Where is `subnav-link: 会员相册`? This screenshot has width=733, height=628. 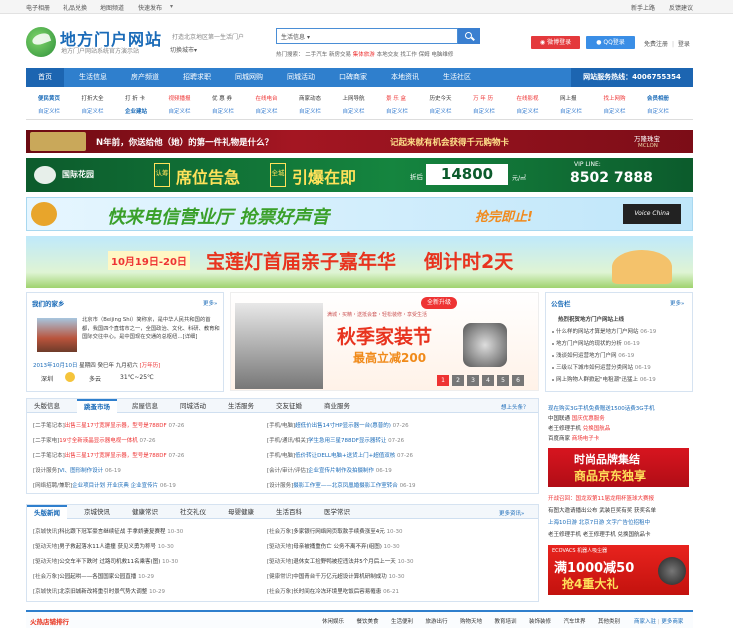
subnav-link: 会员相册 is located at coordinates (658, 98).